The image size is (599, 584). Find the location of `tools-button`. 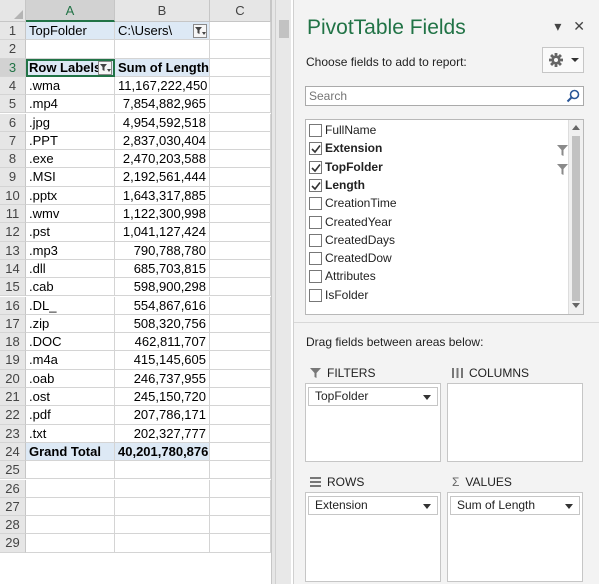

tools-button is located at coordinates (563, 60).